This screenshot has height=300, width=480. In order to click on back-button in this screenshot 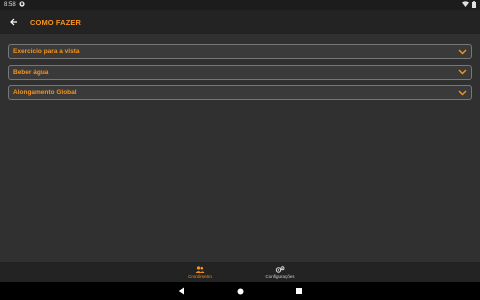, I will do `click(14, 22)`.